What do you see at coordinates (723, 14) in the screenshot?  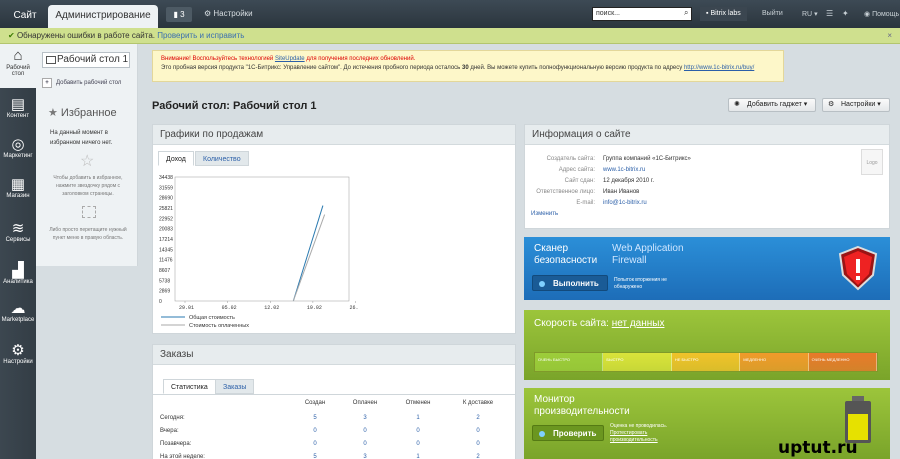 I see `user-button: ▪ Bitrix labs` at bounding box center [723, 14].